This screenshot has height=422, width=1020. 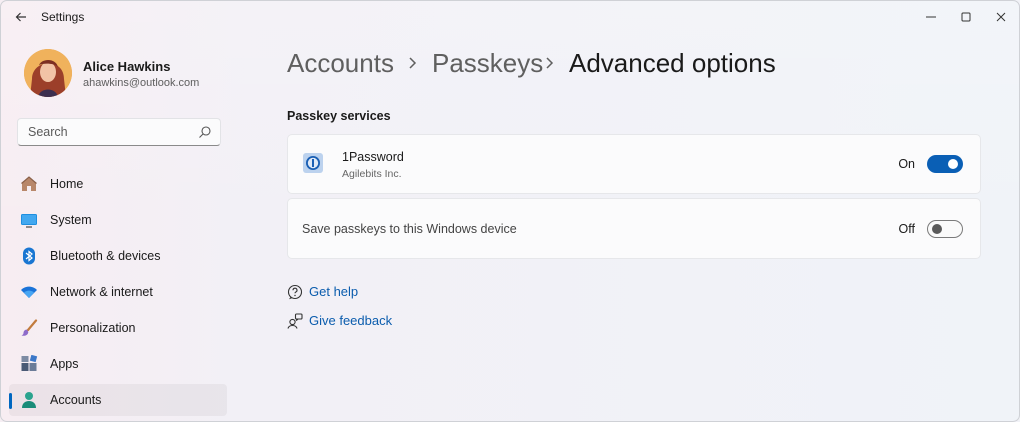 I want to click on close-button, so click(x=1001, y=17).